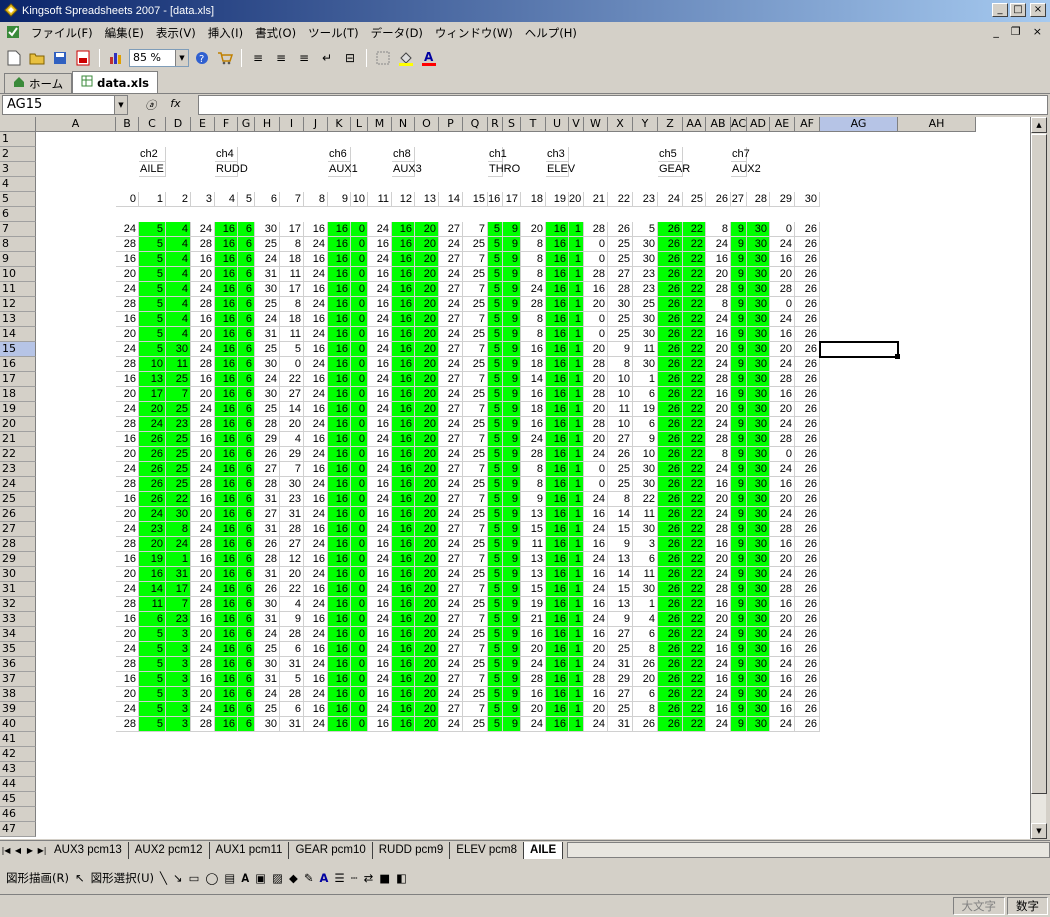 The image size is (1050, 917). I want to click on rectangle-icon: ▭, so click(194, 878).